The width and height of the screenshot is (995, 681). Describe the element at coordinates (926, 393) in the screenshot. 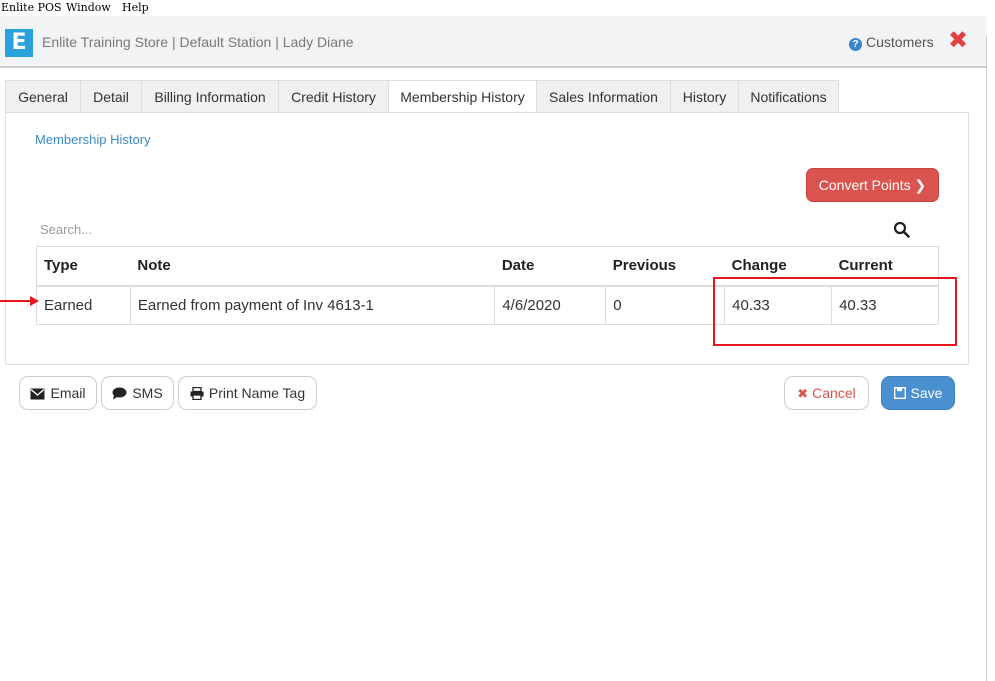

I see `save-label: Save` at that location.